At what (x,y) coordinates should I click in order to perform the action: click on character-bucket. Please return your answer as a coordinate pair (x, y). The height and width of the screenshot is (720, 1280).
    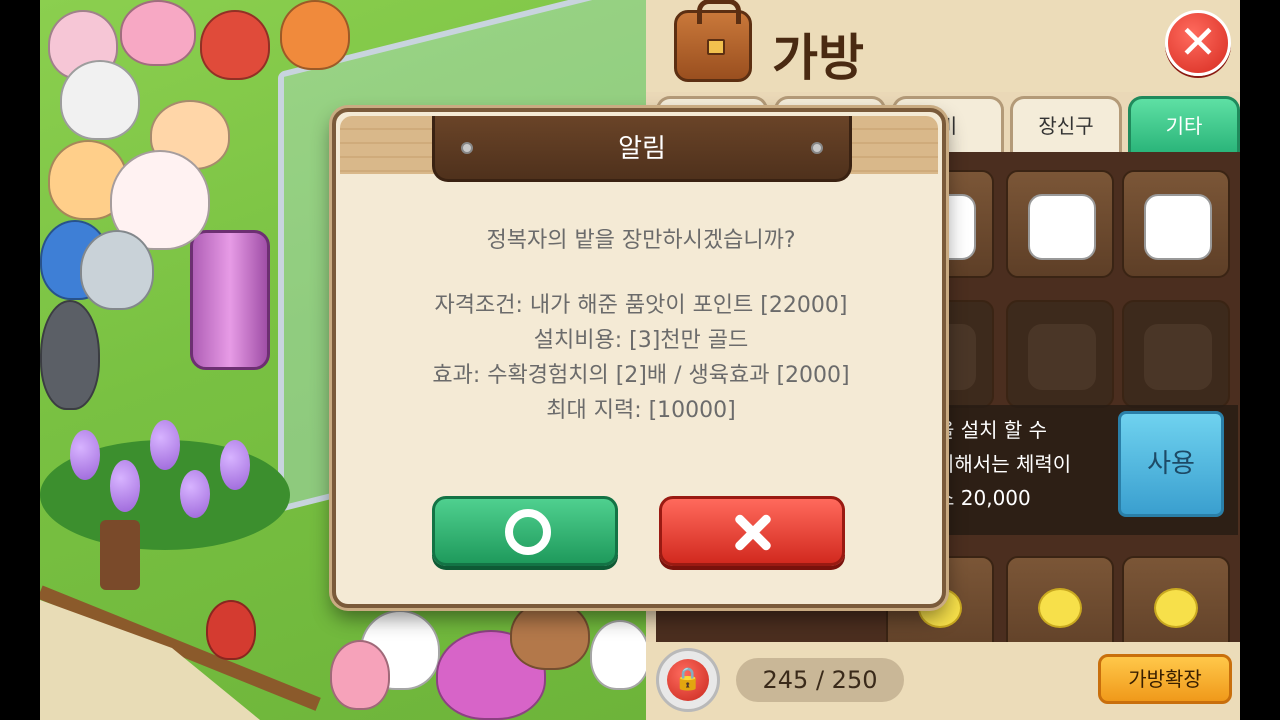
    Looking at the image, I should click on (117, 270).